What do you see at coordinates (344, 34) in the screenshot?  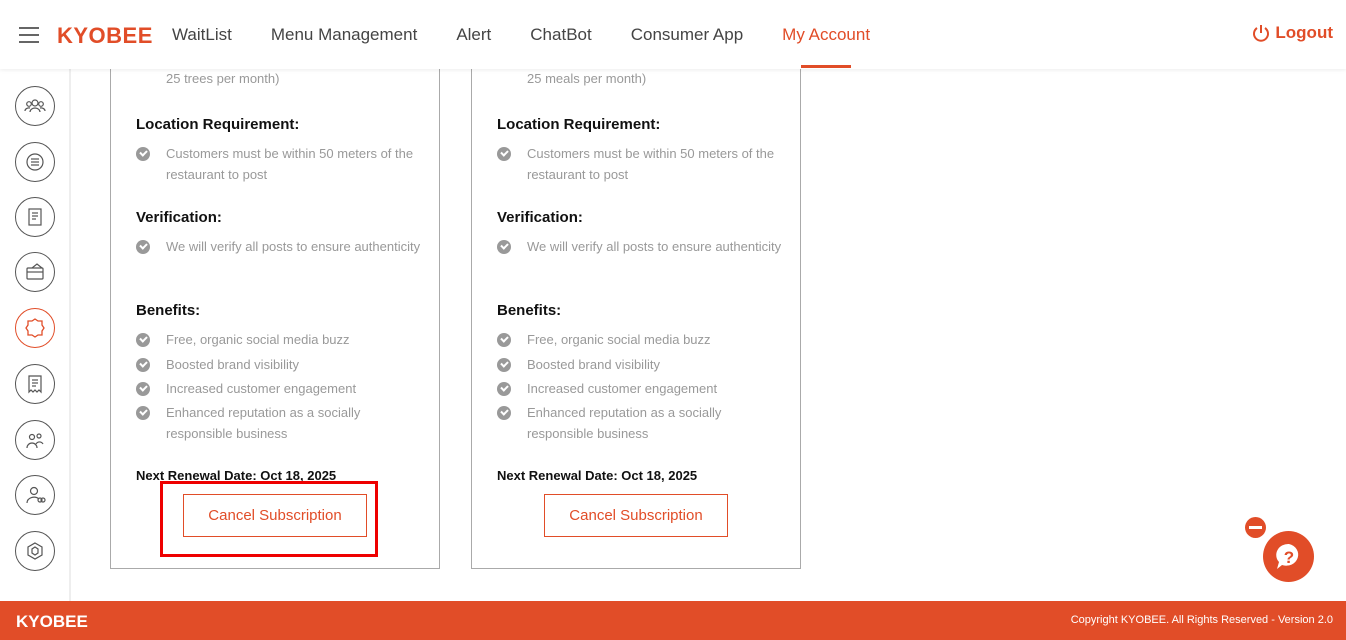 I see `nav-menu-management: Menu Management` at bounding box center [344, 34].